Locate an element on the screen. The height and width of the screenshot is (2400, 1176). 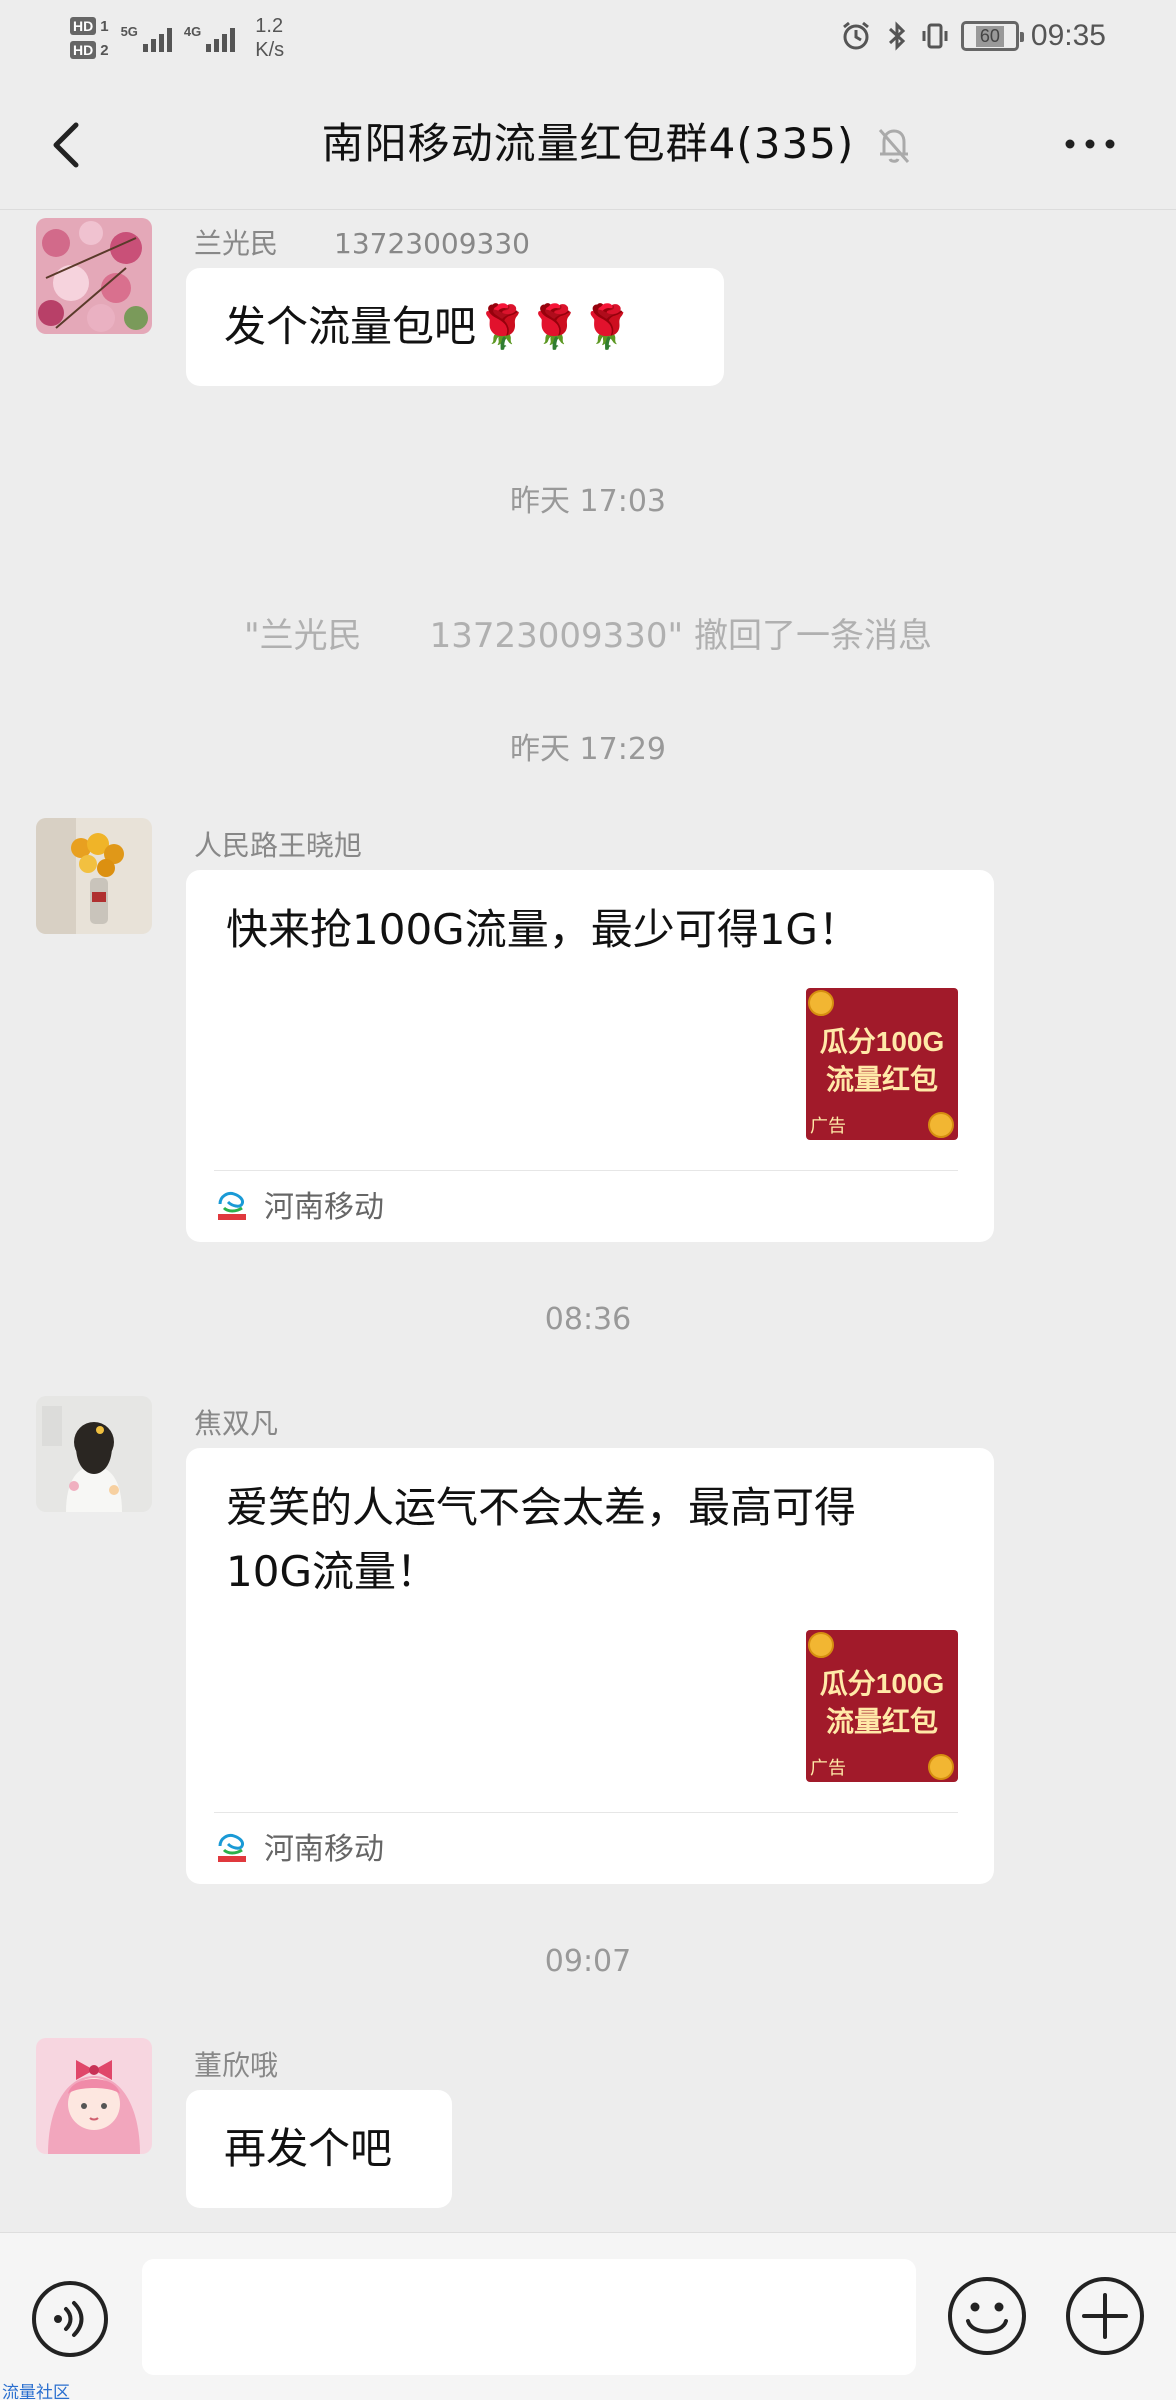
message-text: 再发个吧 is located at coordinates (308, 2148).